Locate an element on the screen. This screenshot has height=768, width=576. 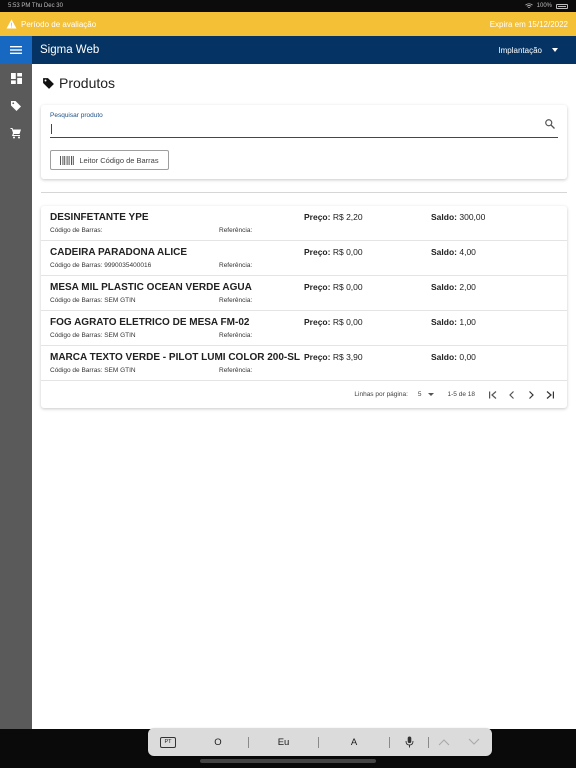
microphone-icon is located at coordinates (409, 742).